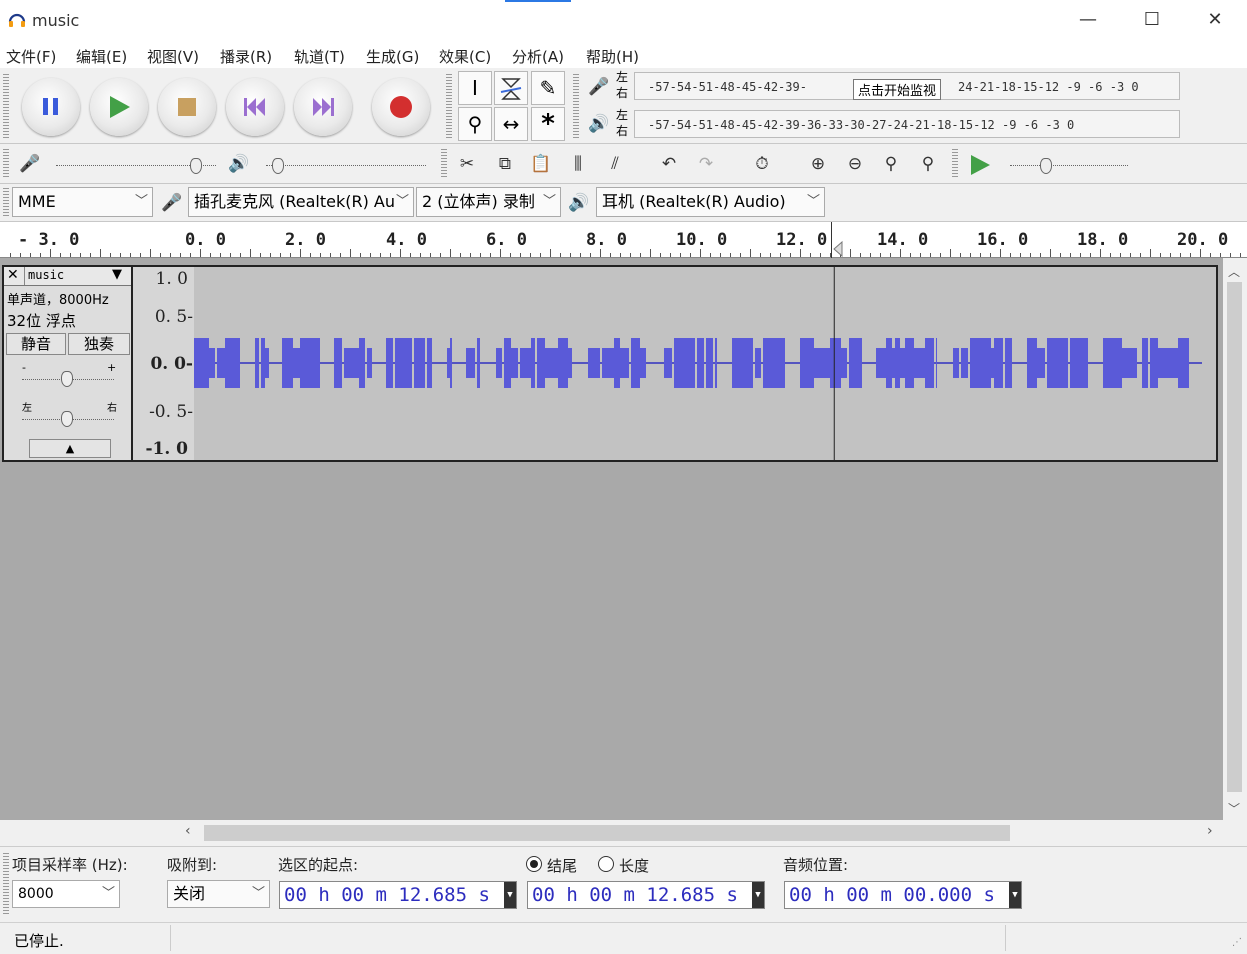 The image size is (1247, 954). Describe the element at coordinates (548, 124) in the screenshot. I see `multi-tool-button: *` at that location.